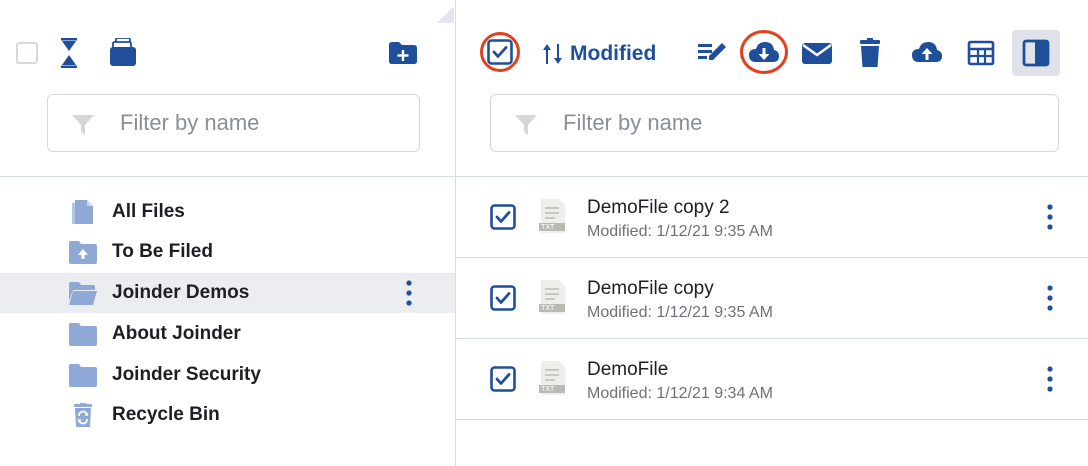 Image resolution: width=1088 pixels, height=466 pixels. I want to click on new-folder-icon, so click(403, 53).